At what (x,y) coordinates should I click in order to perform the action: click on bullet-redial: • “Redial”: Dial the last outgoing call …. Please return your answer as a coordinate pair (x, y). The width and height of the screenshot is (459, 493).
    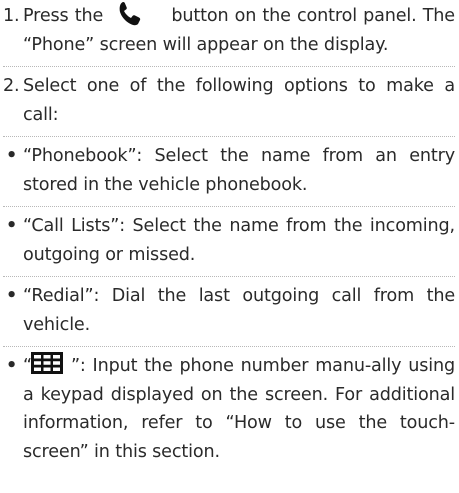
    Looking at the image, I should click on (229, 310).